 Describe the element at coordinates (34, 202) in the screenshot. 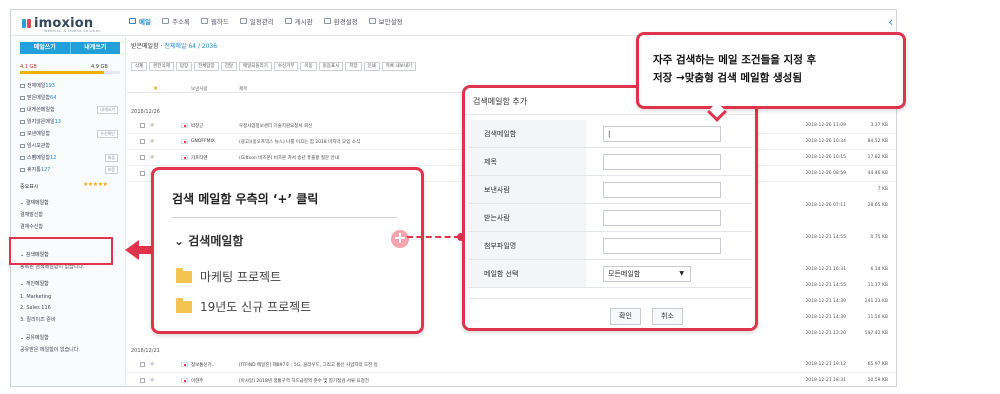

I see `approval-header: ⌄ 결재메일함` at that location.